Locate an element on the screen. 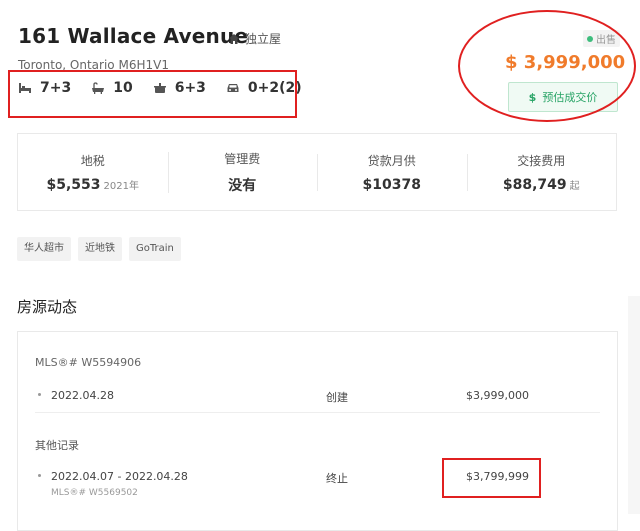 The image size is (640, 531). fee-management: 管理费 没有 is located at coordinates (242, 172).